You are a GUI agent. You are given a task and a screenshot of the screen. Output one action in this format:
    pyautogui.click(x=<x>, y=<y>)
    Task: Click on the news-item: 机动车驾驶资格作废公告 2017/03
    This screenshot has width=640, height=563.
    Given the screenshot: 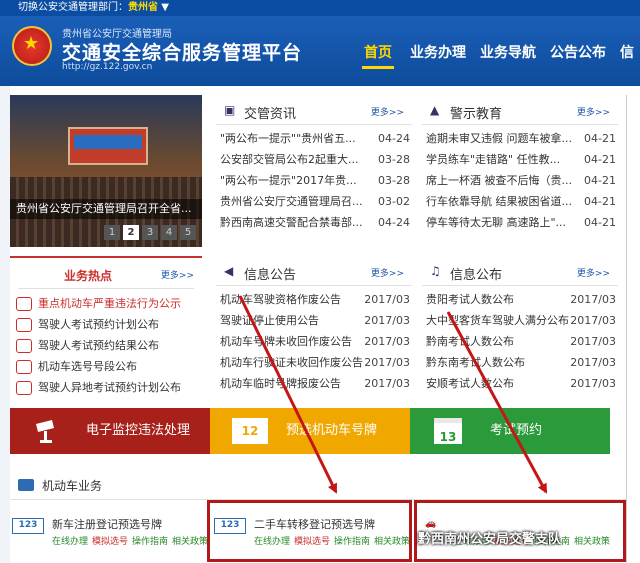 What is the action you would take?
    pyautogui.click(x=314, y=299)
    